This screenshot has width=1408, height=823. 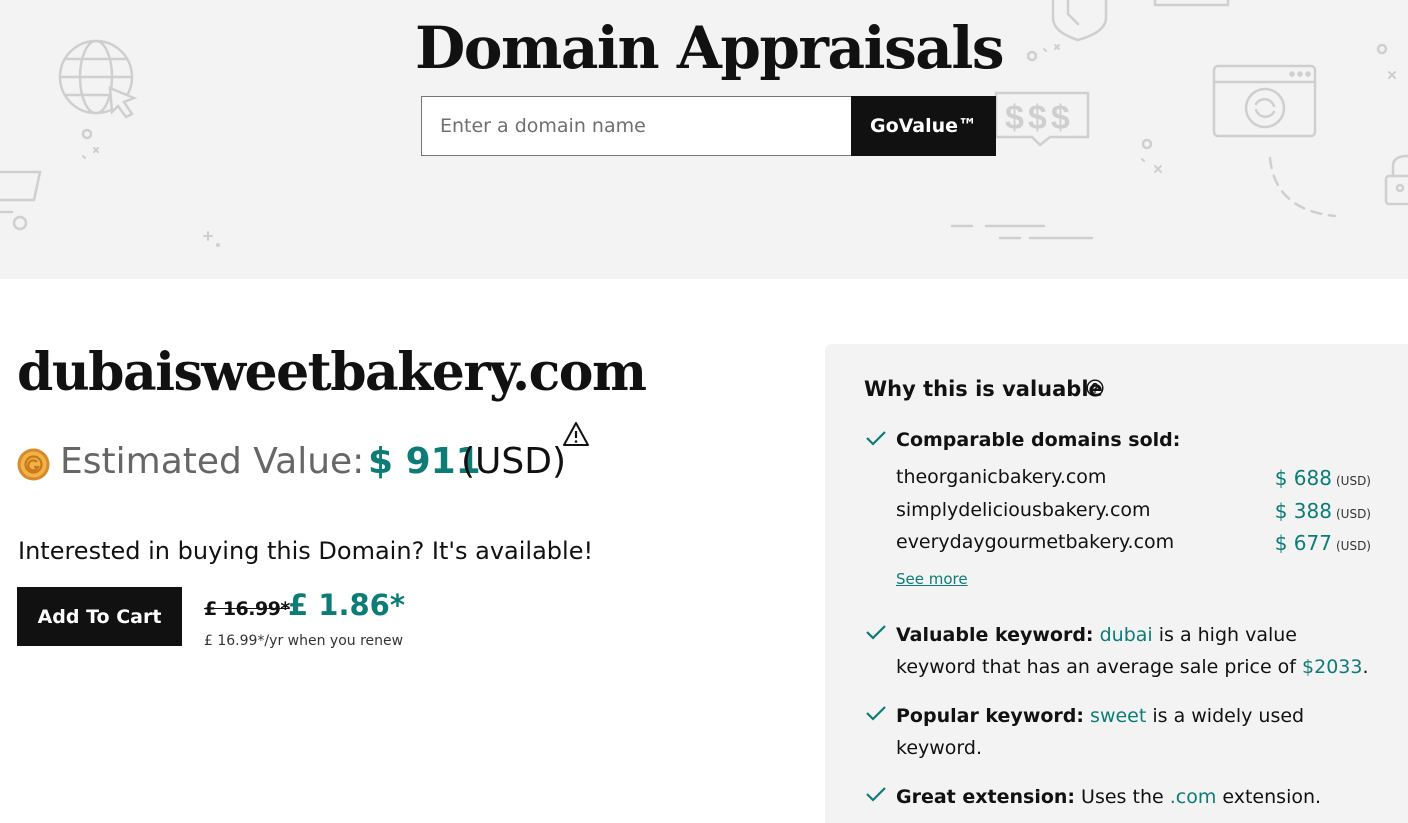 I want to click on lock-icon, so click(x=1396, y=180).